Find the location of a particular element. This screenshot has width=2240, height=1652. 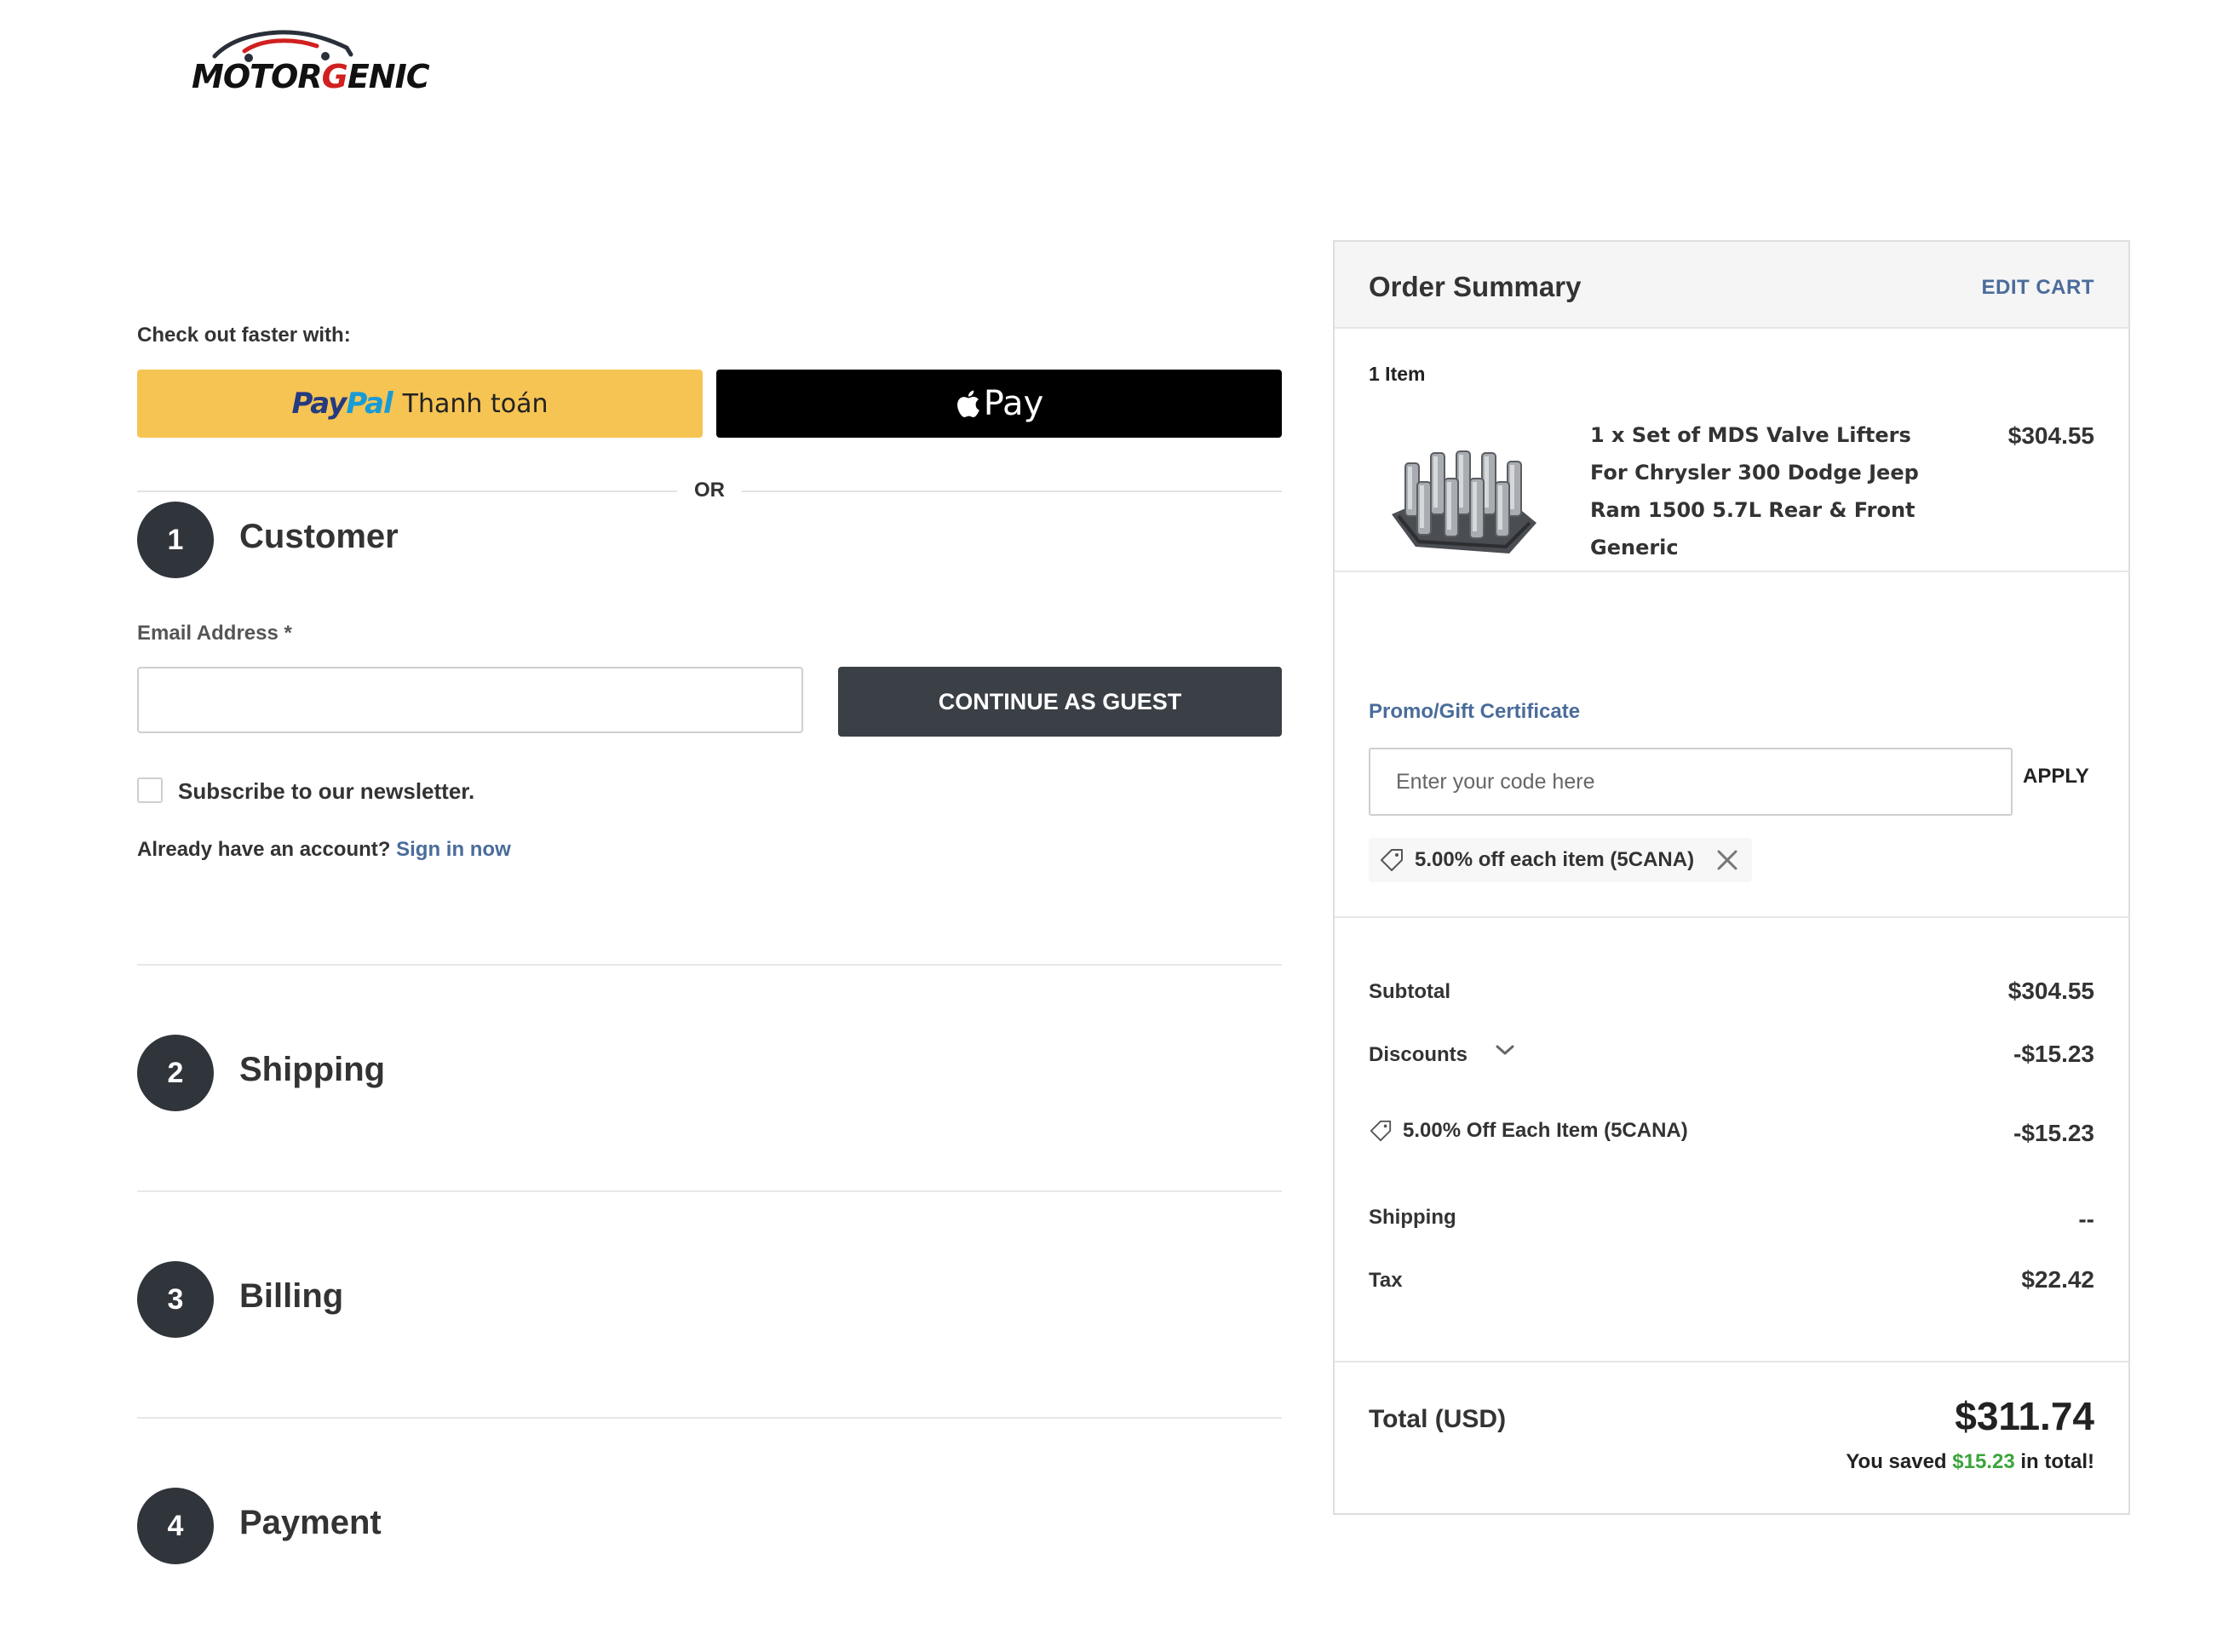

applied-coupon-text: 5.00% off each item (5CANA) is located at coordinates (1555, 859).